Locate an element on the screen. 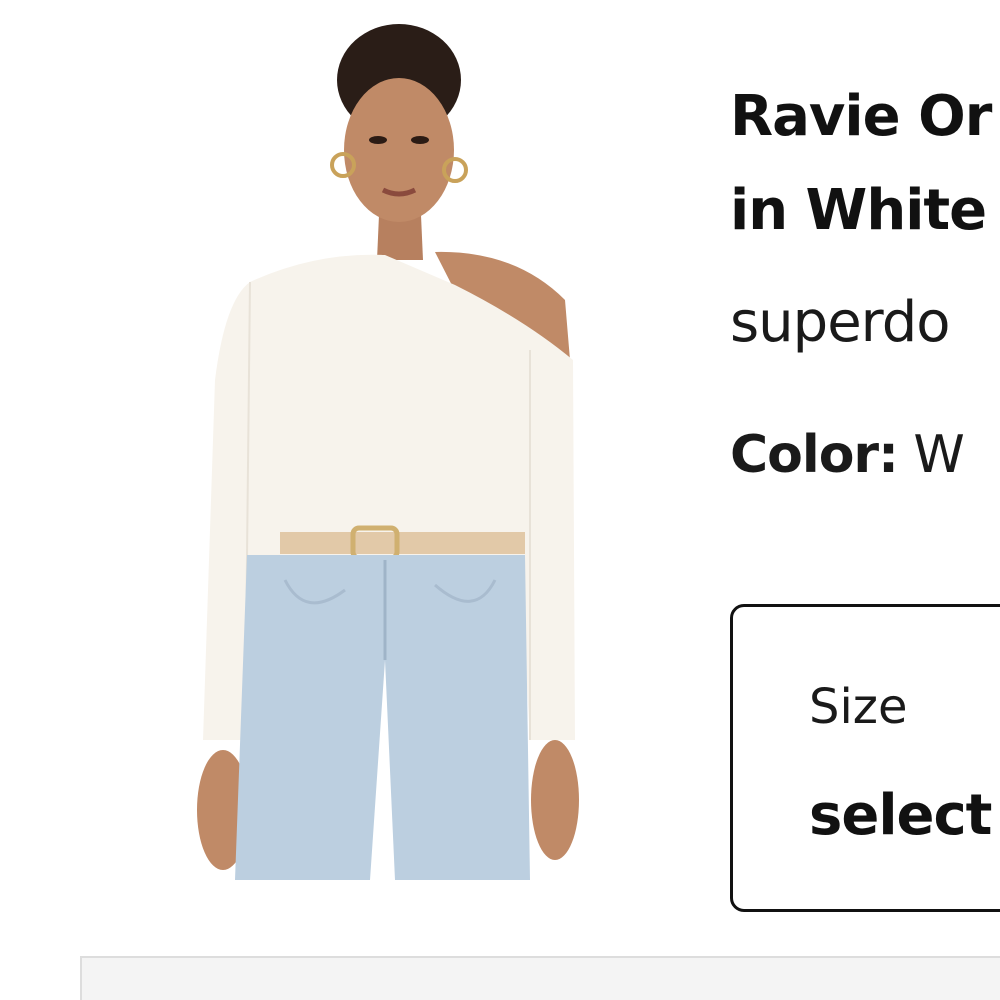  color-value: W is located at coordinates (938, 455).